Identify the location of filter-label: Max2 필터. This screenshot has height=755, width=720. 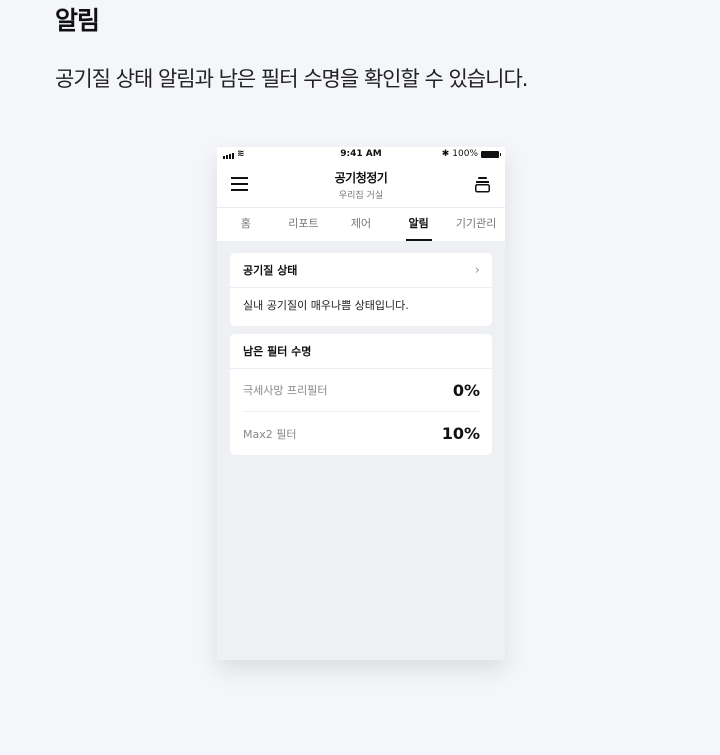
(270, 434).